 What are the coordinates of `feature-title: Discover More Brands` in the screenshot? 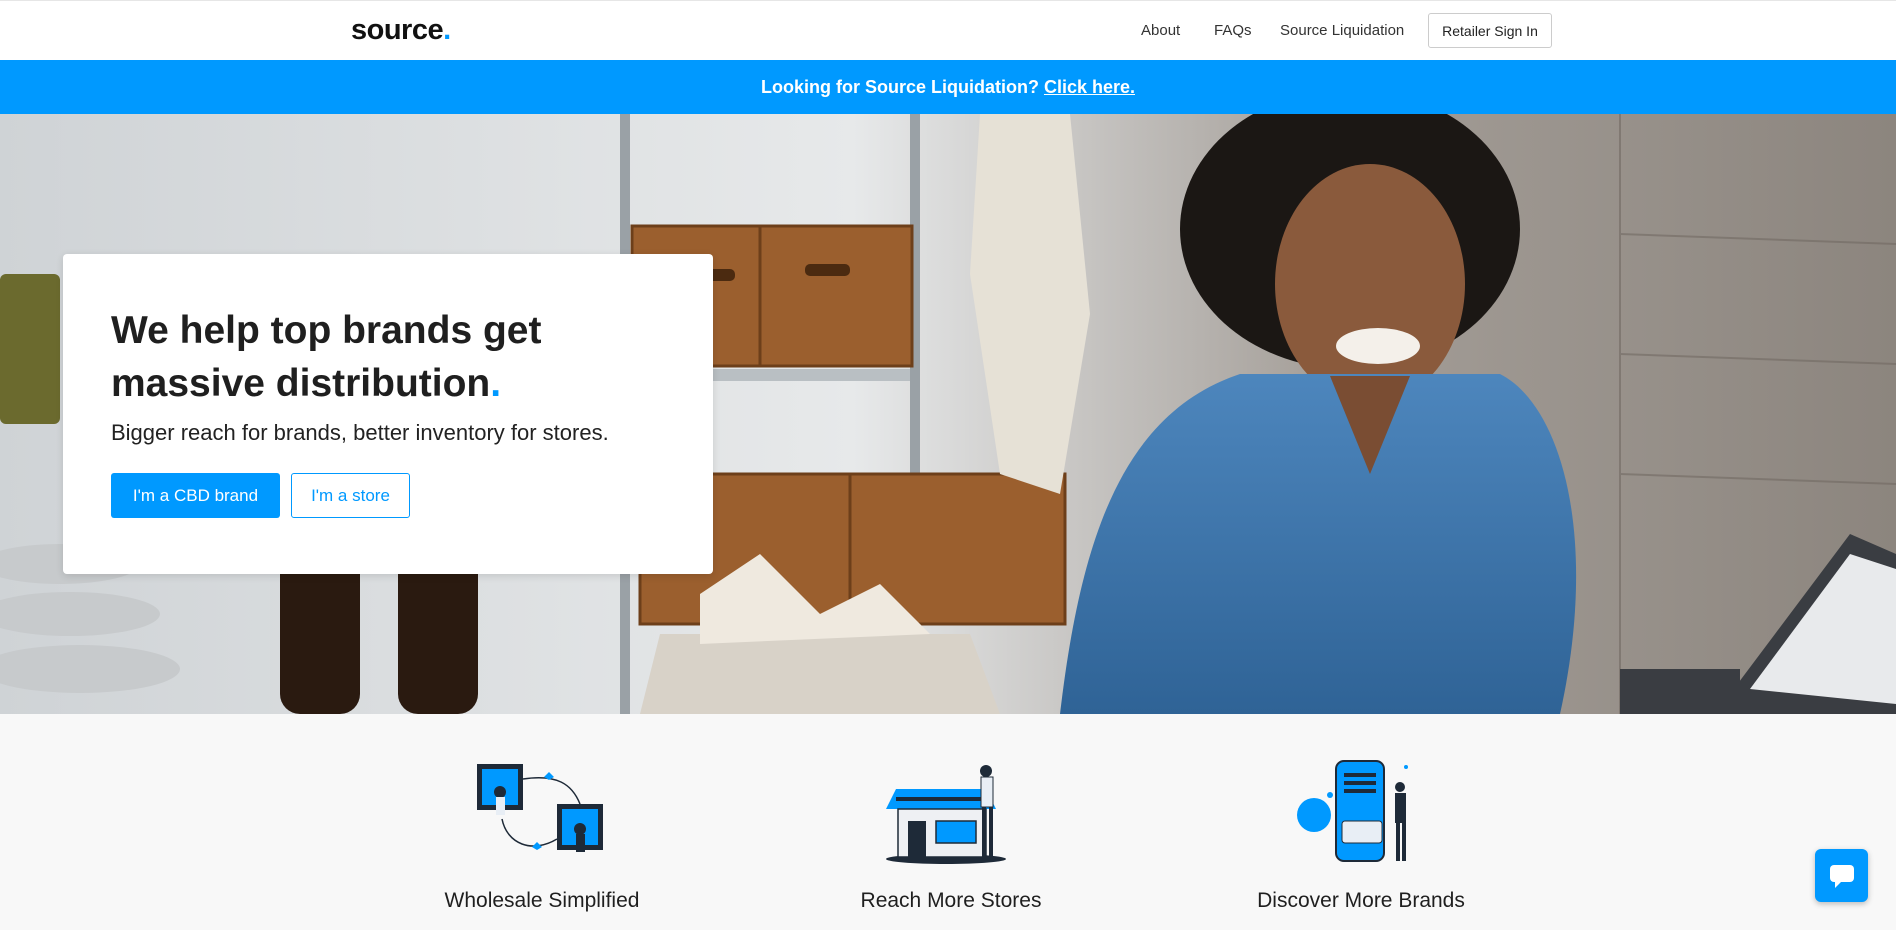 It's located at (1361, 900).